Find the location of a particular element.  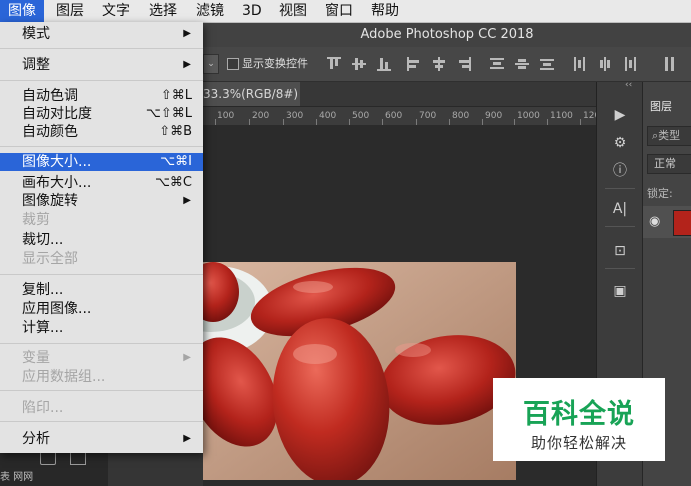

align-bottom-icon is located at coordinates (384, 64).